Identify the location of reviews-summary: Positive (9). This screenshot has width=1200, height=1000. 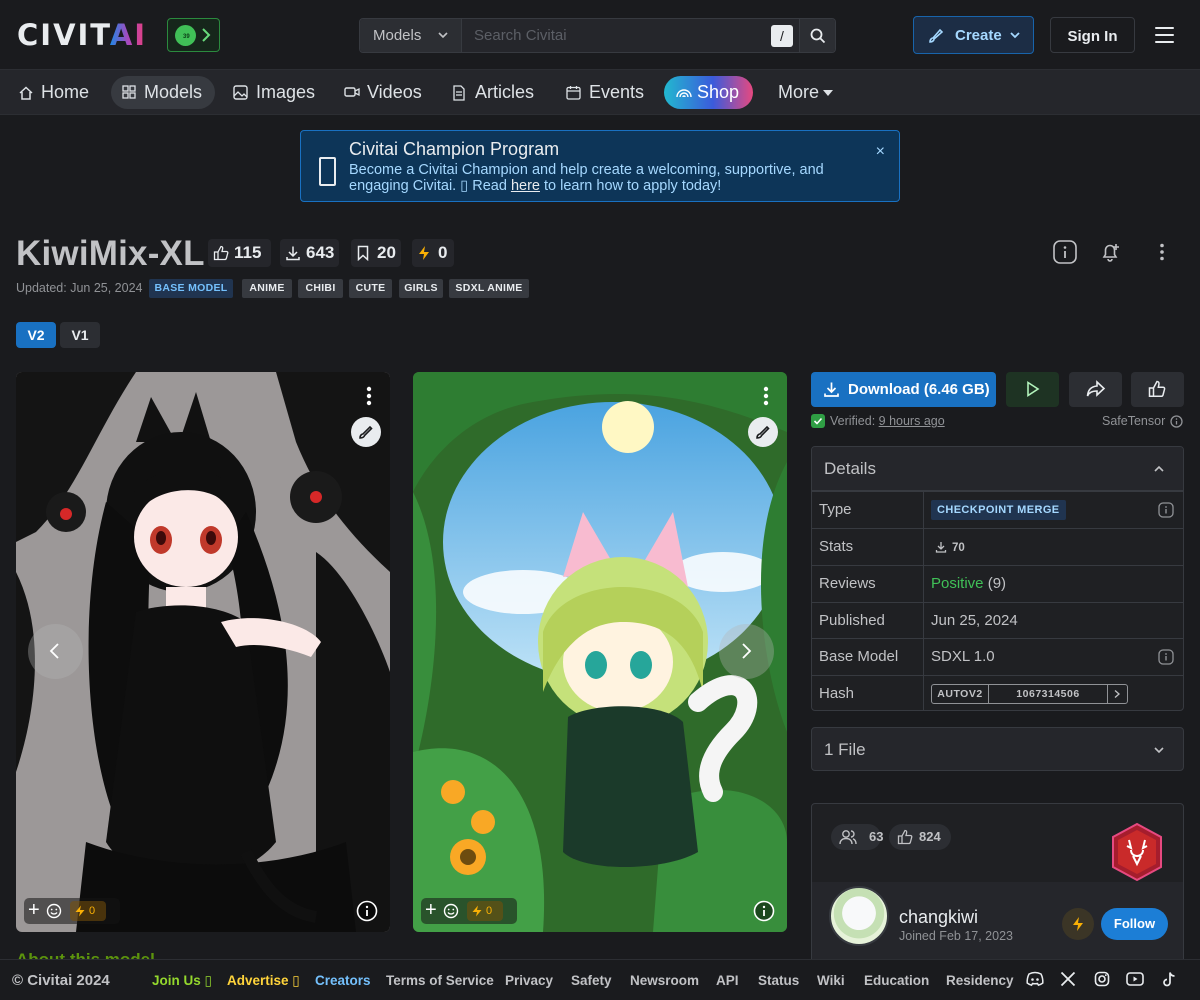
(968, 584).